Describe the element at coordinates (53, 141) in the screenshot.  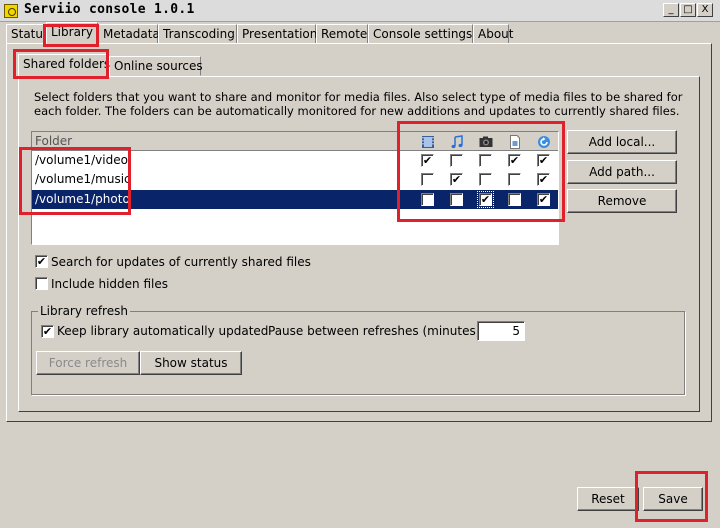
I see `folder-column-header: Folder` at that location.